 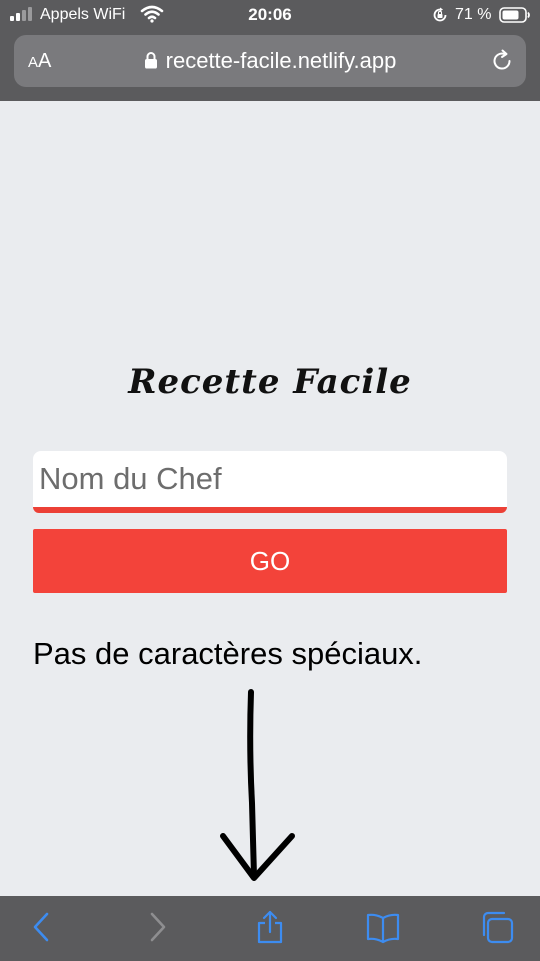 I want to click on browser-toolbar, so click(x=270, y=928).